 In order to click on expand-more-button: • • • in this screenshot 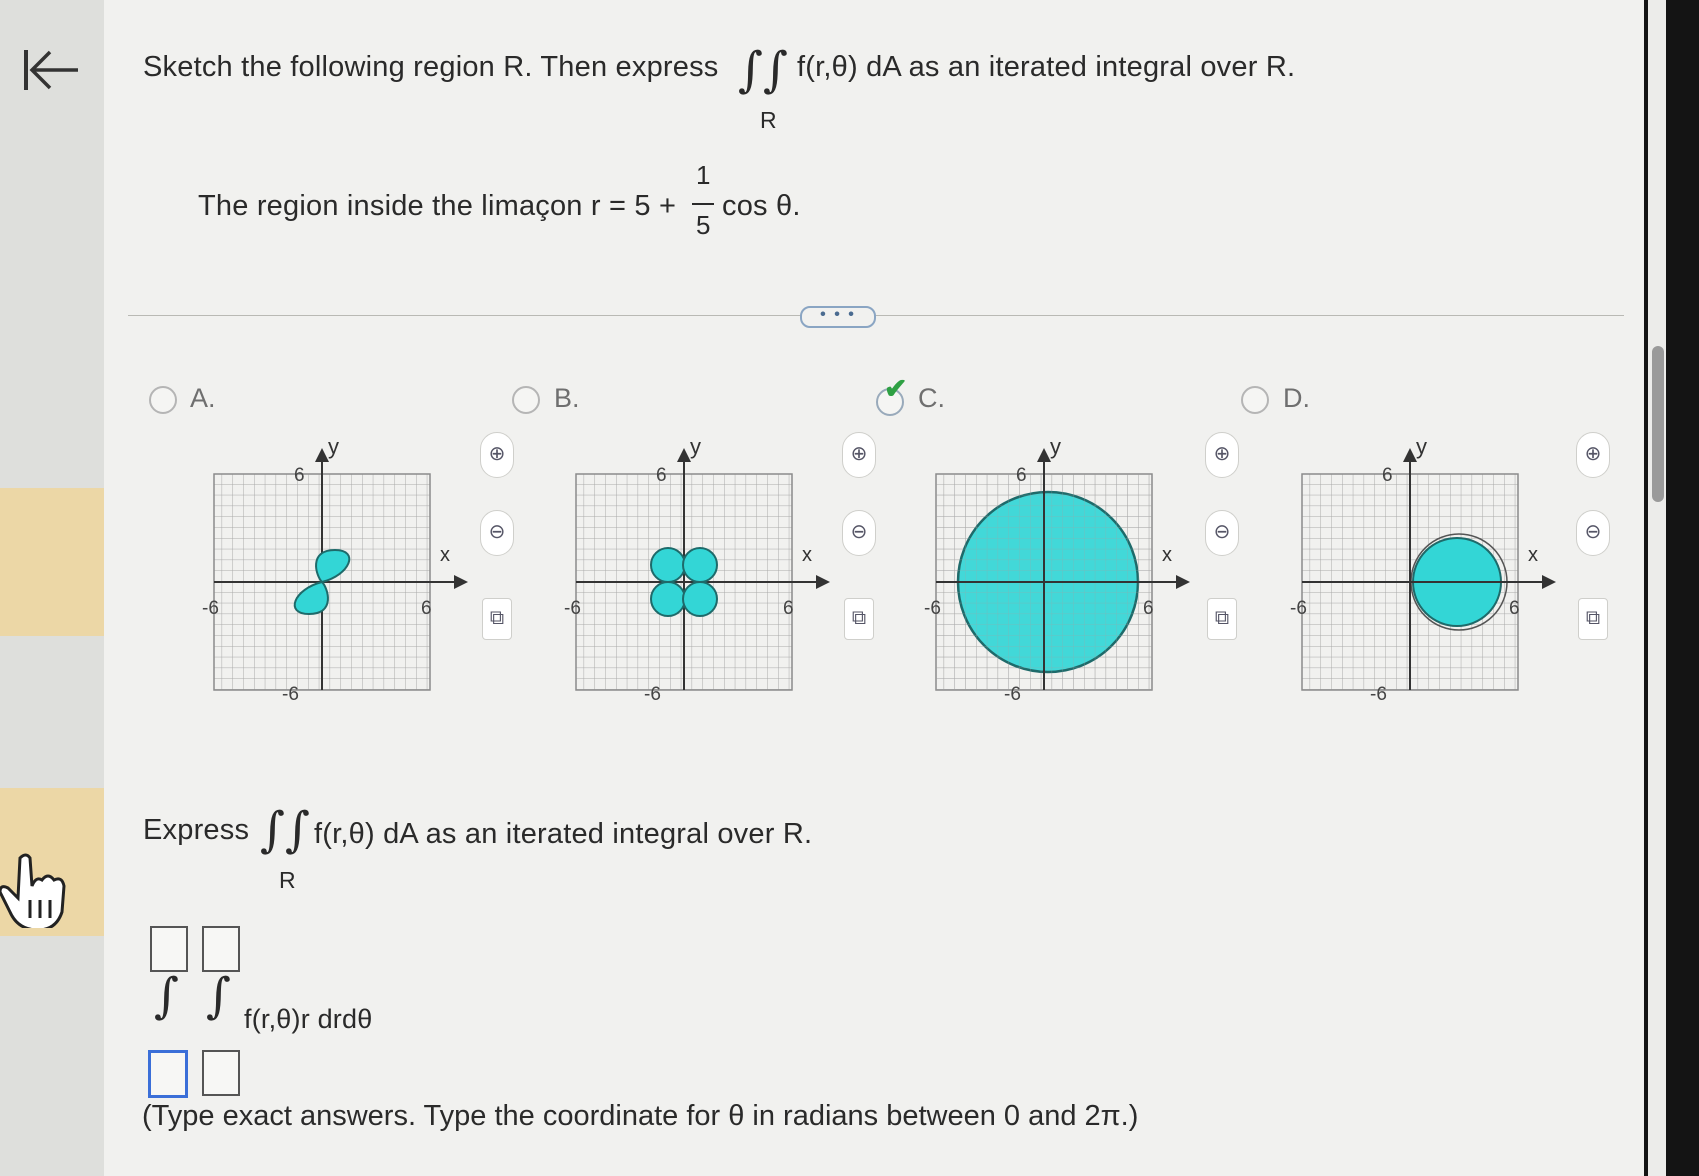, I will do `click(838, 317)`.